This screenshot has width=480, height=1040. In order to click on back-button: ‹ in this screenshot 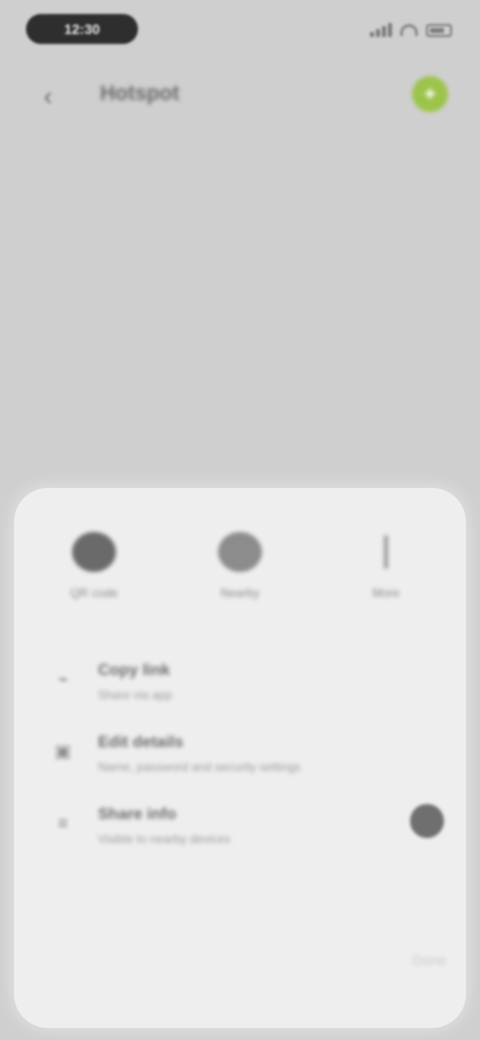, I will do `click(48, 96)`.